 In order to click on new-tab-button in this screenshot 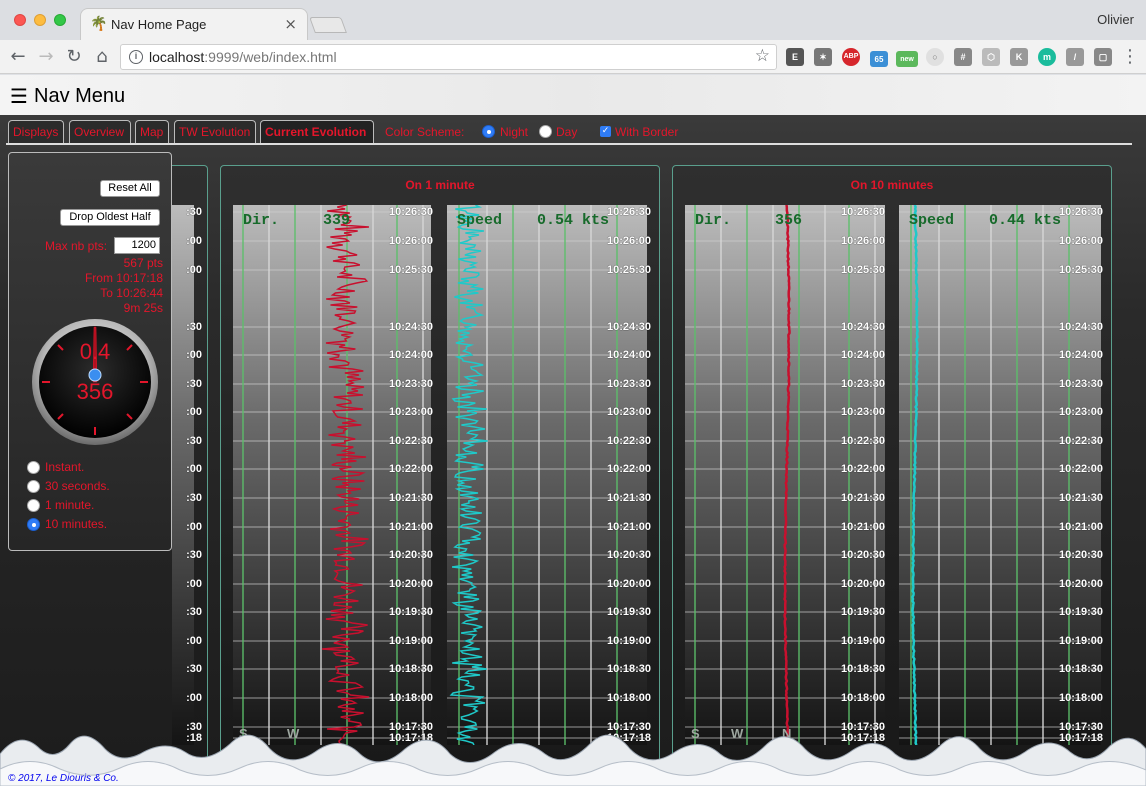, I will do `click(328, 25)`.